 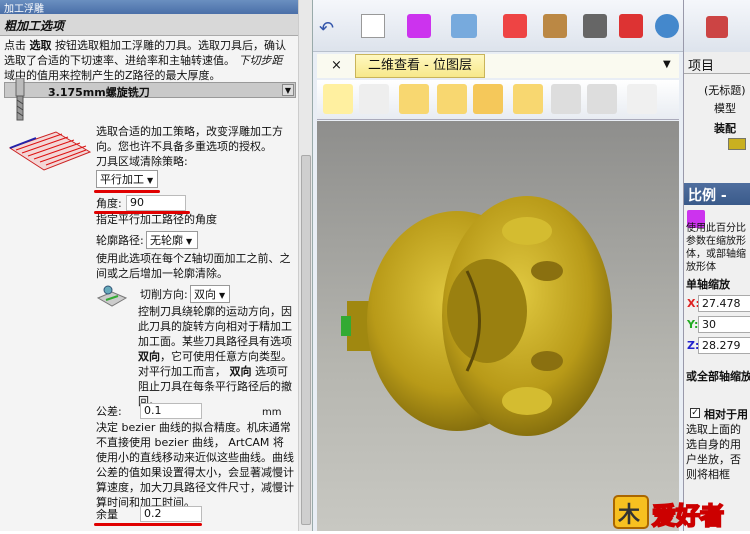 I want to click on contour-label: 轮廓路径:, so click(x=120, y=240).